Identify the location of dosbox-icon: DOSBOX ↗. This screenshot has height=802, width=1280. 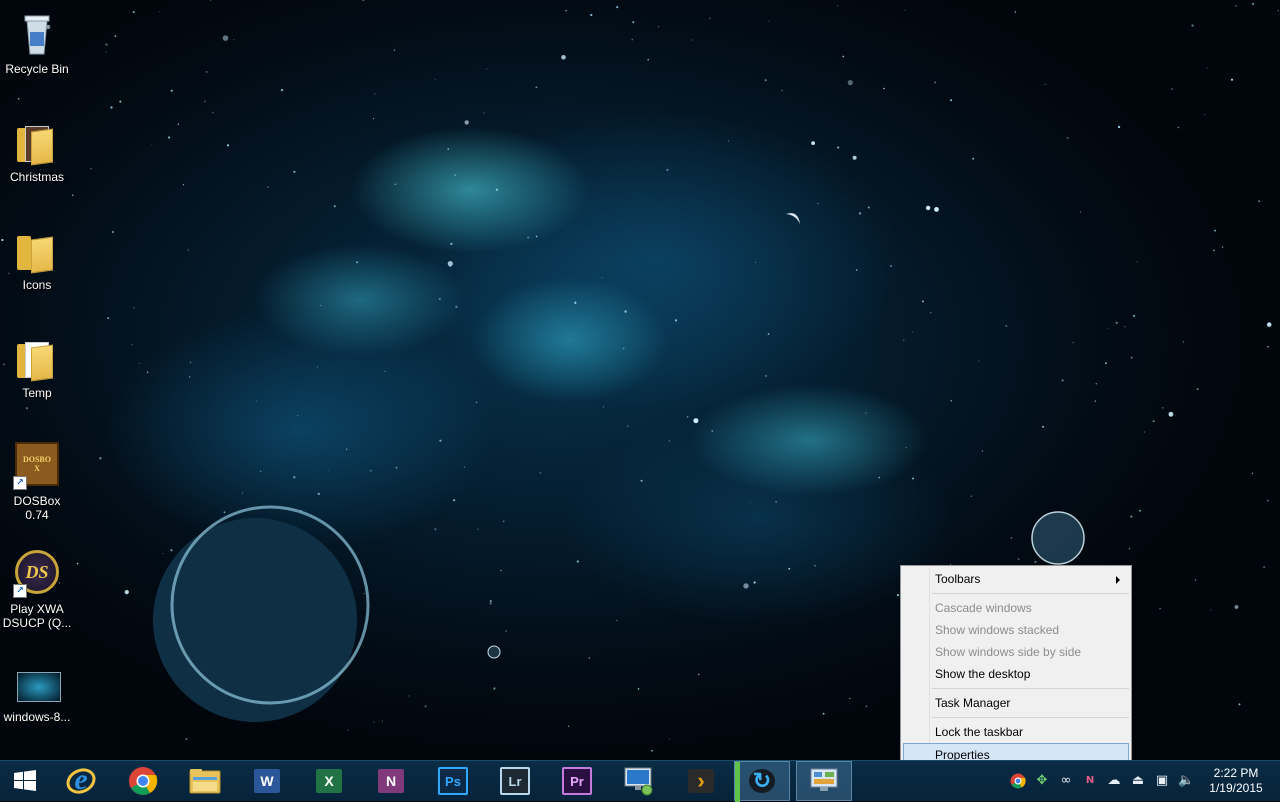
(37, 466).